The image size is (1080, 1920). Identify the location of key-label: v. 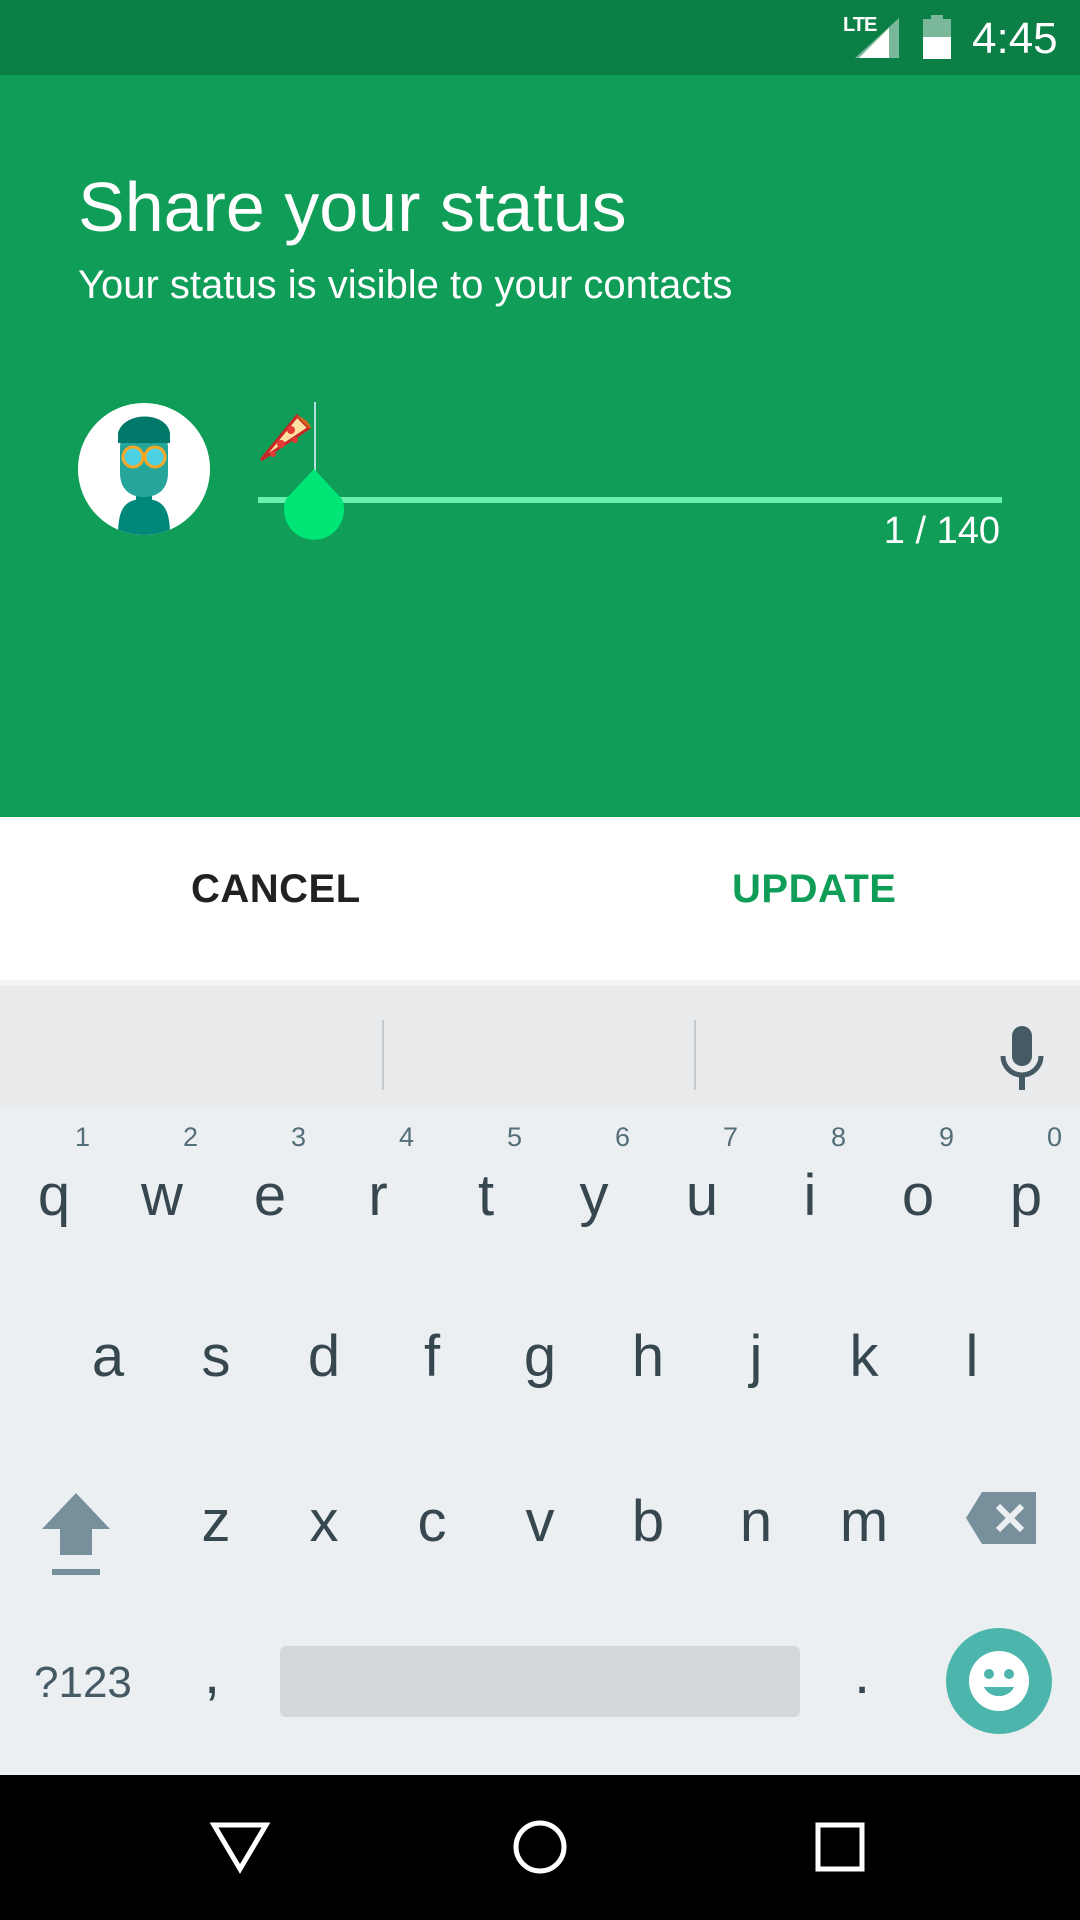
(540, 1521).